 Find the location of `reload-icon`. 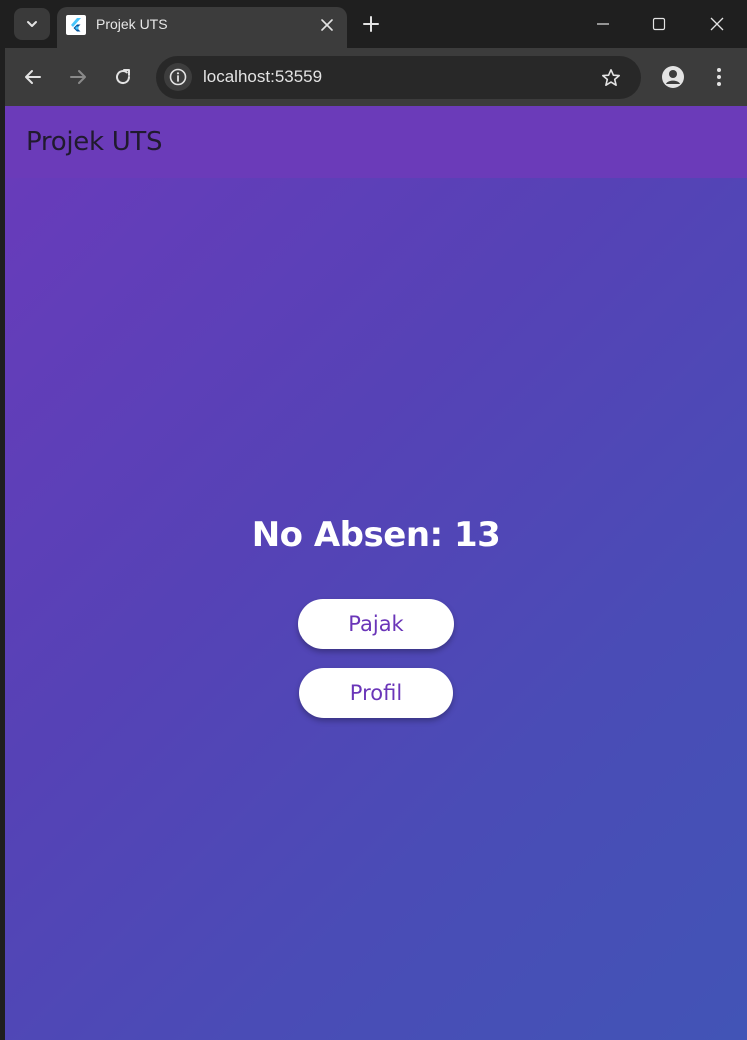

reload-icon is located at coordinates (123, 77).